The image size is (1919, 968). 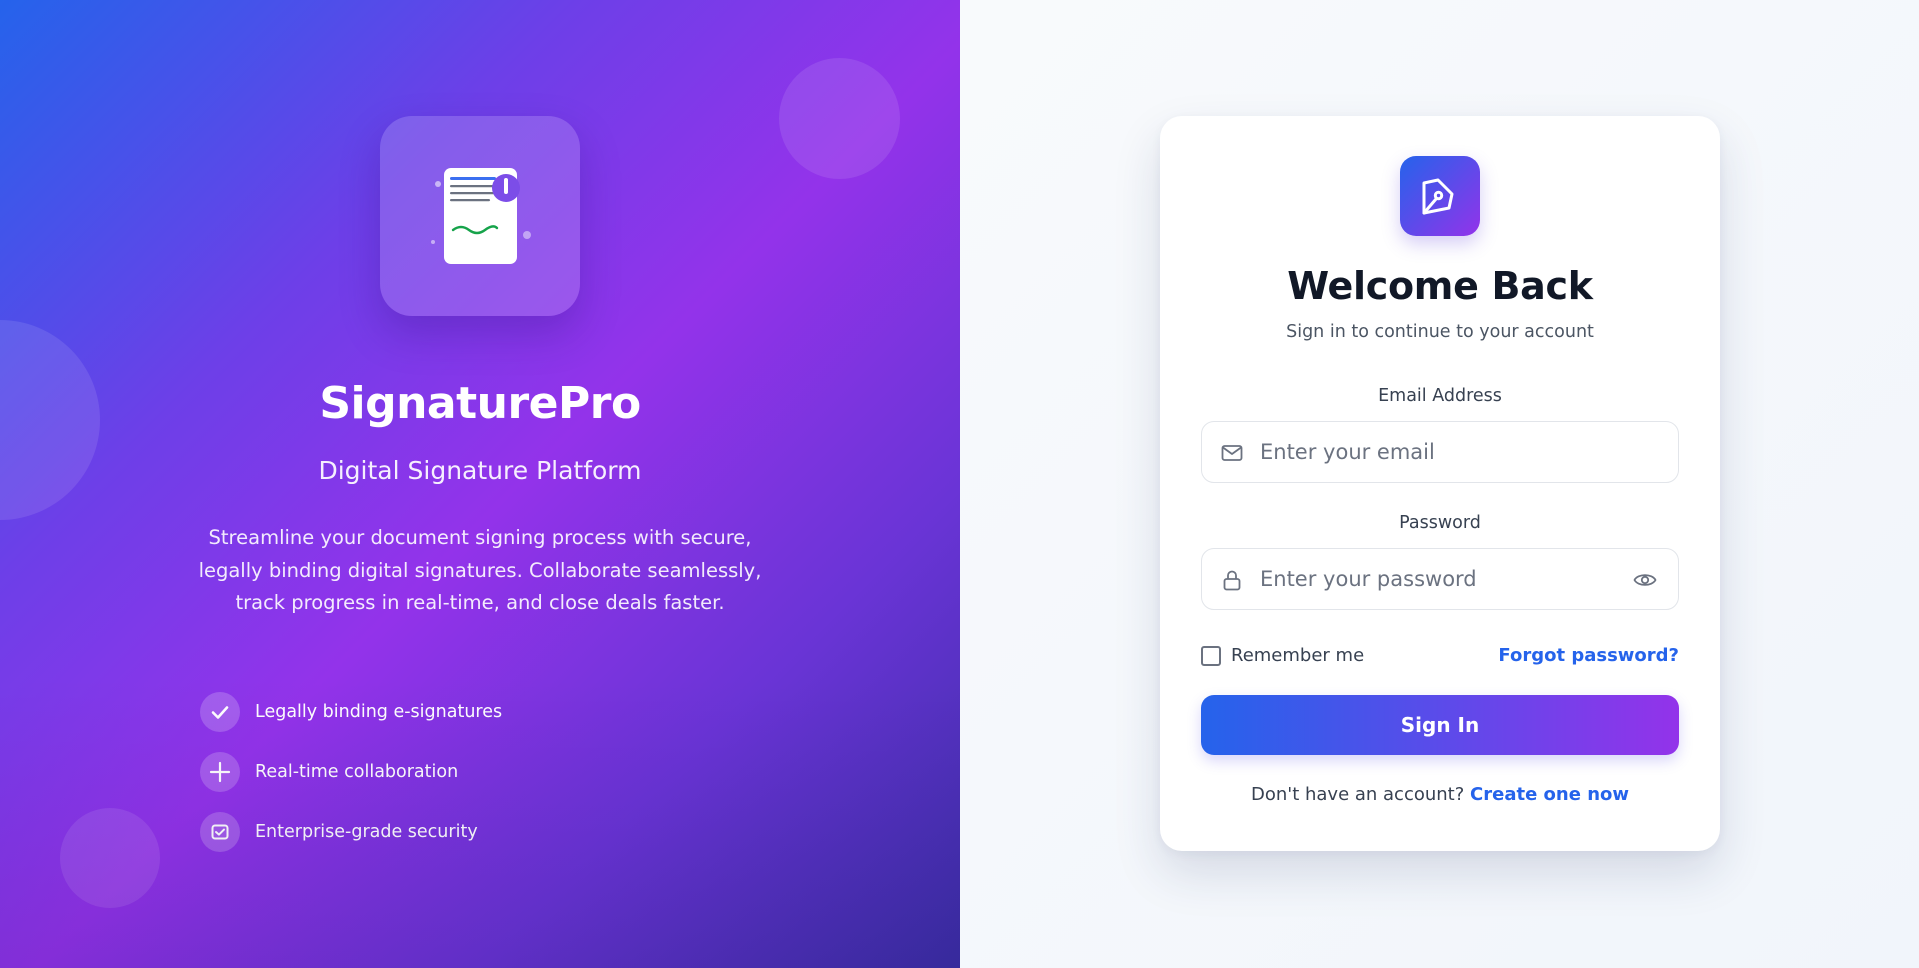 What do you see at coordinates (480, 470) in the screenshot?
I see `brand-tagline: Digital Signature Platform` at bounding box center [480, 470].